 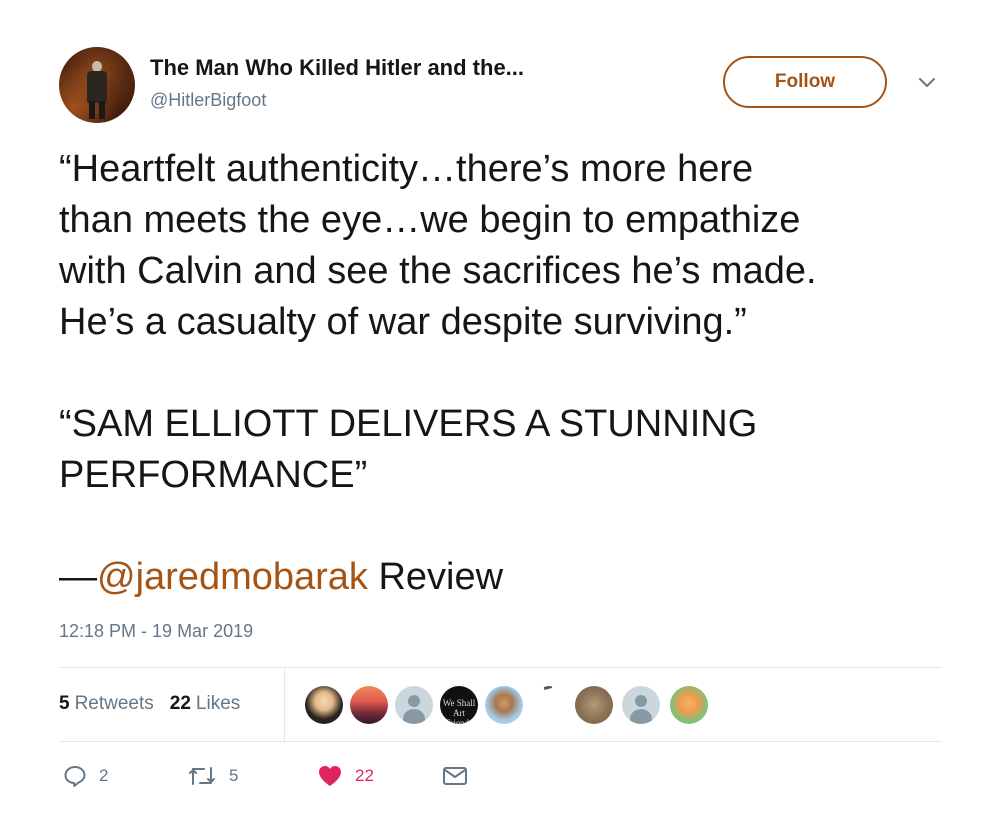 What do you see at coordinates (64, 703) in the screenshot?
I see `retweets-count: 5` at bounding box center [64, 703].